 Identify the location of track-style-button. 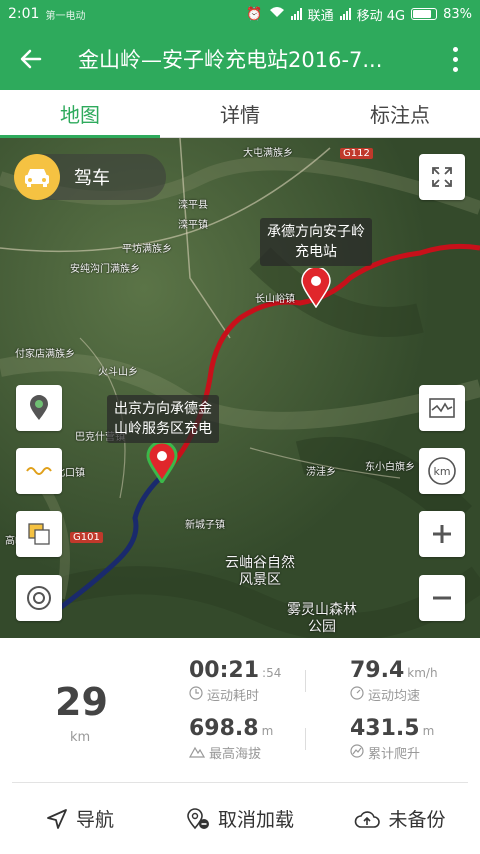
(39, 471).